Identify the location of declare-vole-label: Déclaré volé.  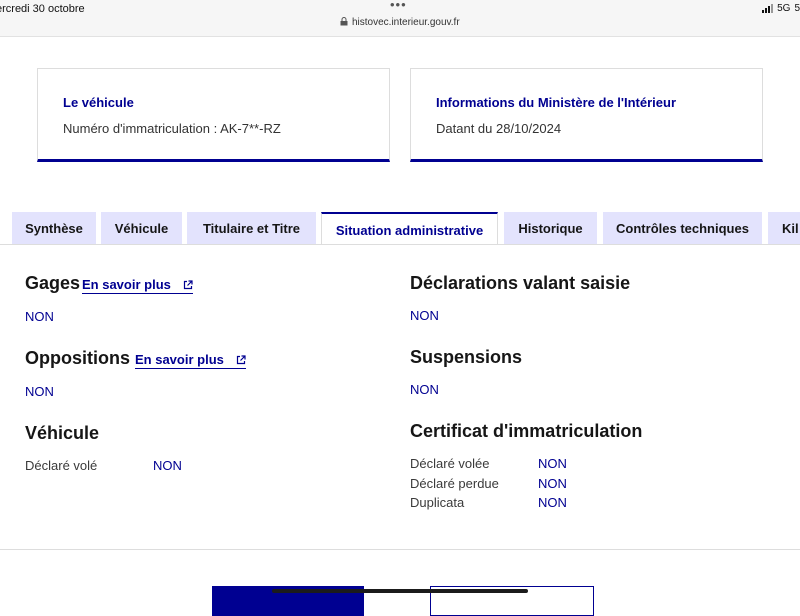
(61, 465).